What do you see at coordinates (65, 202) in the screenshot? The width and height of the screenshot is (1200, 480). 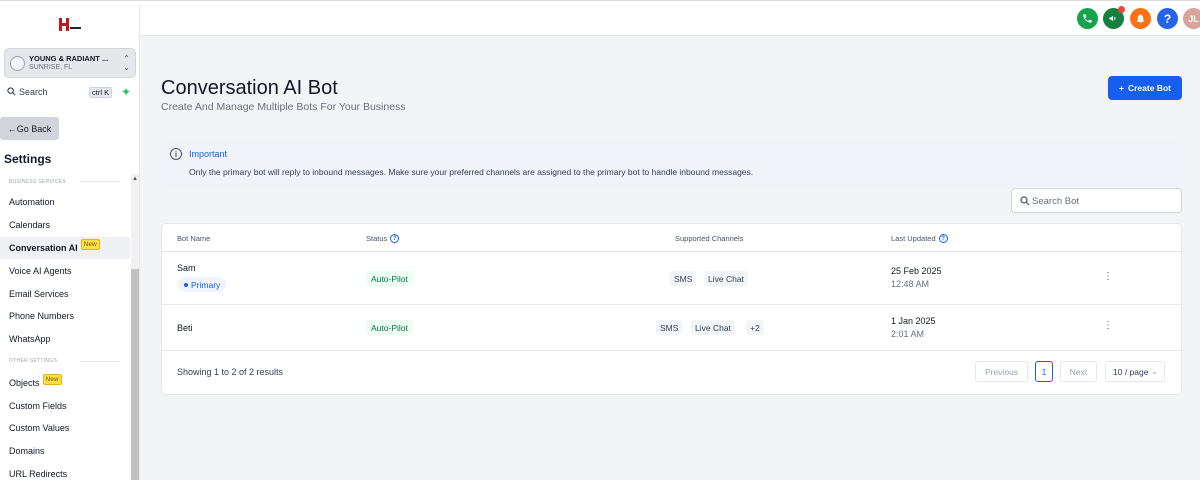 I see `sidebar-item-automation: Automation` at bounding box center [65, 202].